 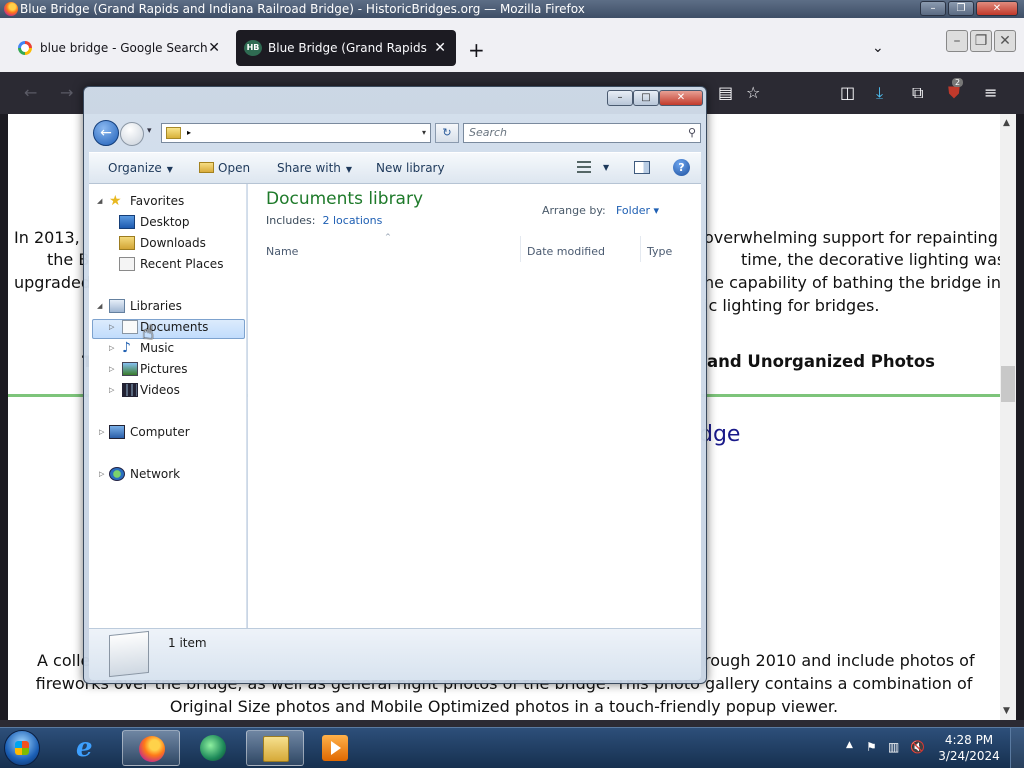 I want to click on forward-button: →, so click(x=66, y=93).